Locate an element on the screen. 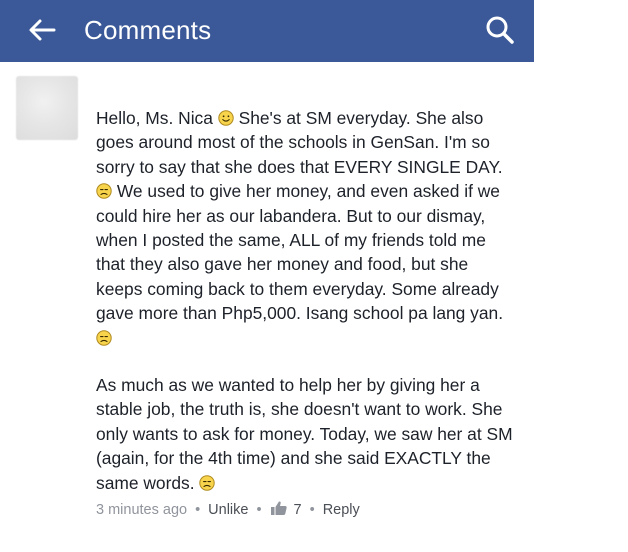  unlike-button: Unlike is located at coordinates (228, 510).